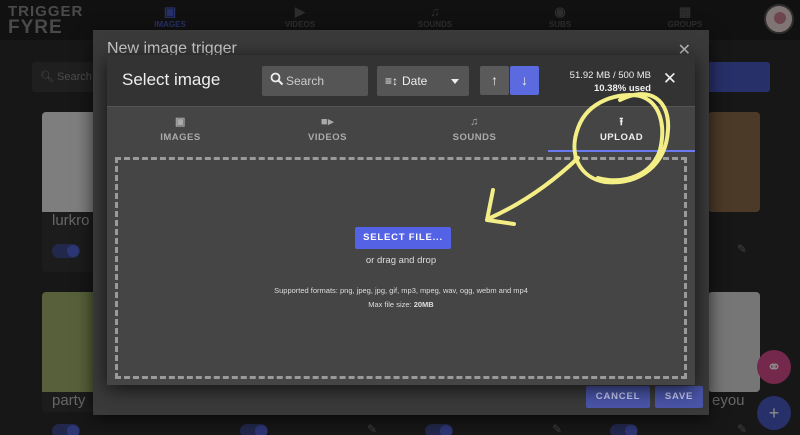 Image resolution: width=800 pixels, height=435 pixels. I want to click on sort-icon: ≡↕, so click(392, 81).